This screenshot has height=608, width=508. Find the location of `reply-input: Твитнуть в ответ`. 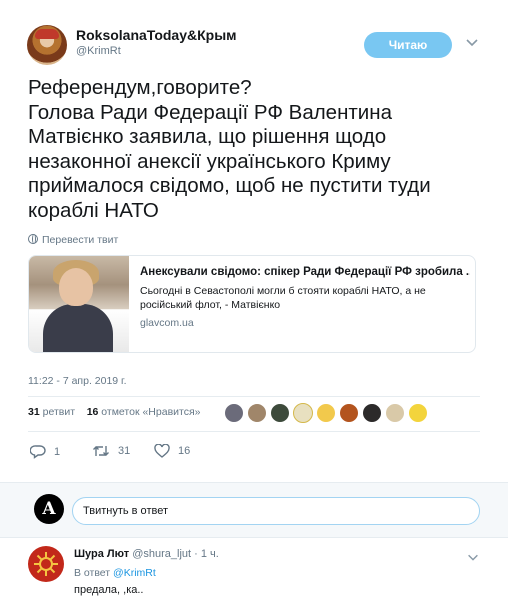

reply-input: Твитнуть в ответ is located at coordinates (276, 511).